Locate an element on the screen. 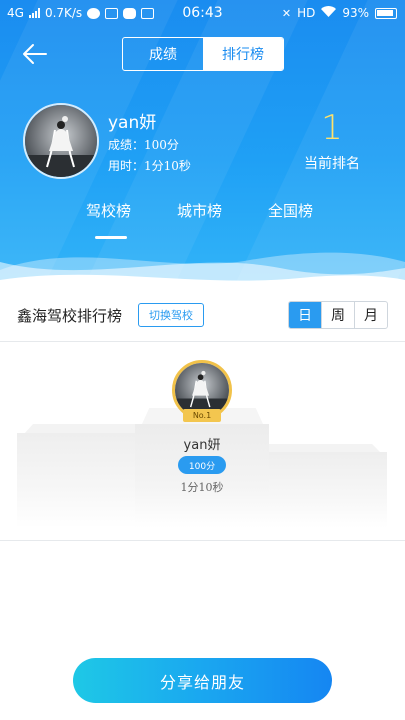 This screenshot has width=405, height=720. tab-indicator is located at coordinates (111, 237).